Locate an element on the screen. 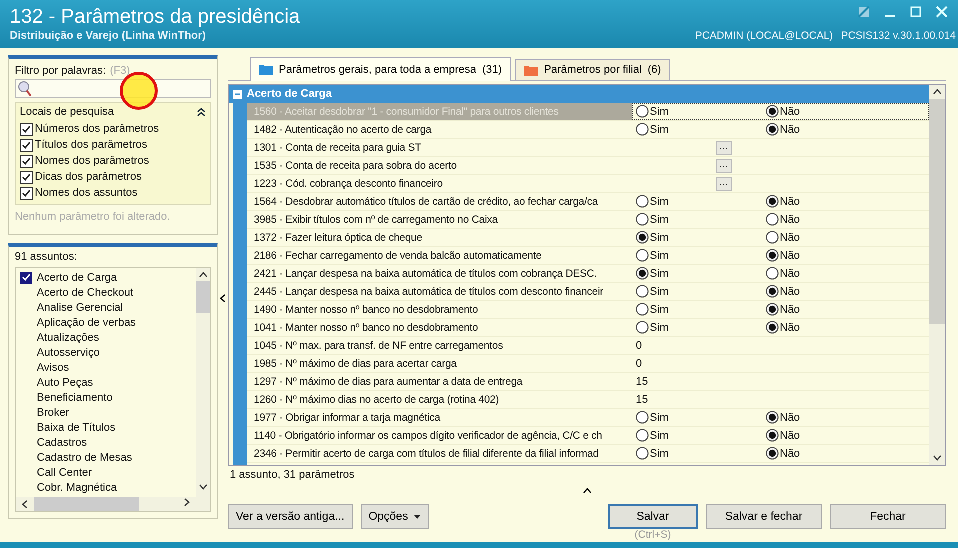 The image size is (958, 548). parameter-label: 1297 - Nº máximo de dias para aumentar a data de entrega is located at coordinates (439, 381).